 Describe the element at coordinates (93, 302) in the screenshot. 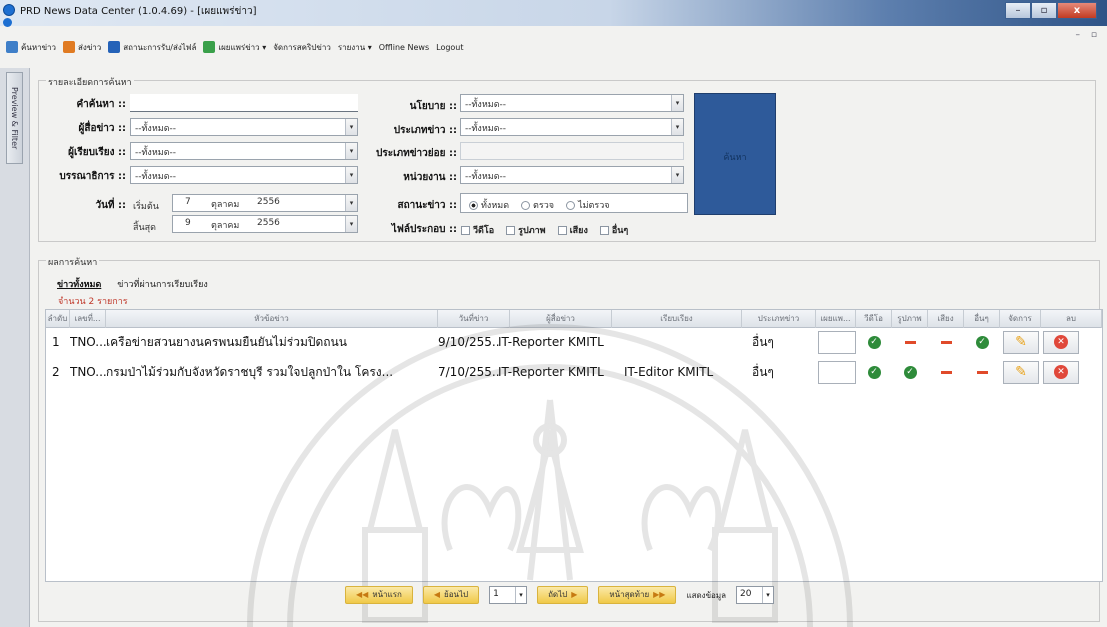

I see `result-count: จำนวน 2 รายการ` at that location.